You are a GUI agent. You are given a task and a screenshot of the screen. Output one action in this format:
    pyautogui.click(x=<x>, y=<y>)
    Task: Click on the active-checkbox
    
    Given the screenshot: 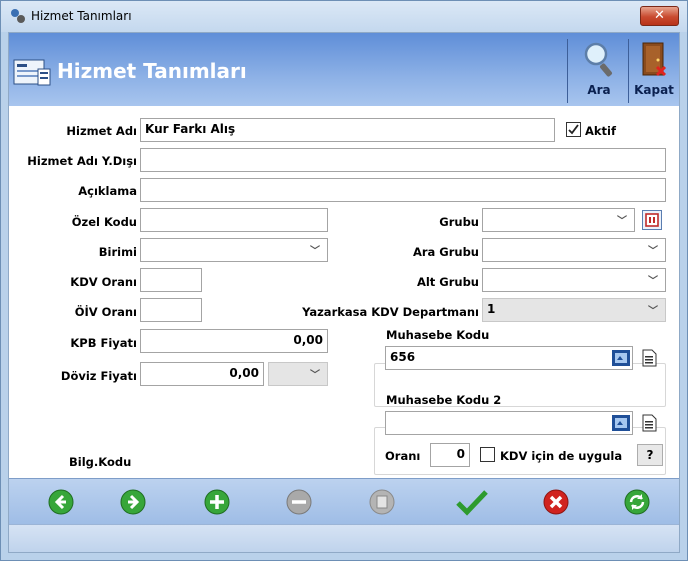 What is the action you would take?
    pyautogui.click(x=573, y=129)
    